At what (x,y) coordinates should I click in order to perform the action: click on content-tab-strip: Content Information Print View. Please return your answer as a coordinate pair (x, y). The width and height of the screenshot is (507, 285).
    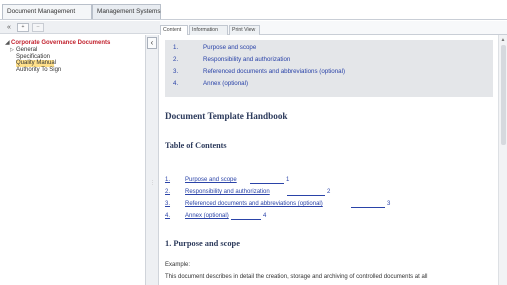
    Looking at the image, I should click on (333, 28).